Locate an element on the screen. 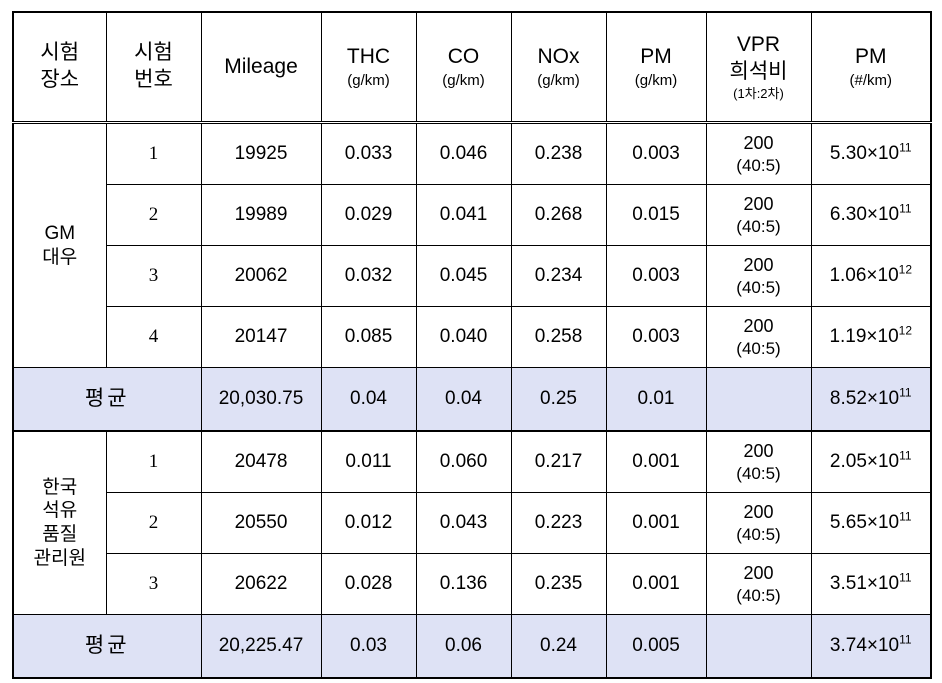 The height and width of the screenshot is (683, 942). cell-mileage: 20062 is located at coordinates (261, 276).